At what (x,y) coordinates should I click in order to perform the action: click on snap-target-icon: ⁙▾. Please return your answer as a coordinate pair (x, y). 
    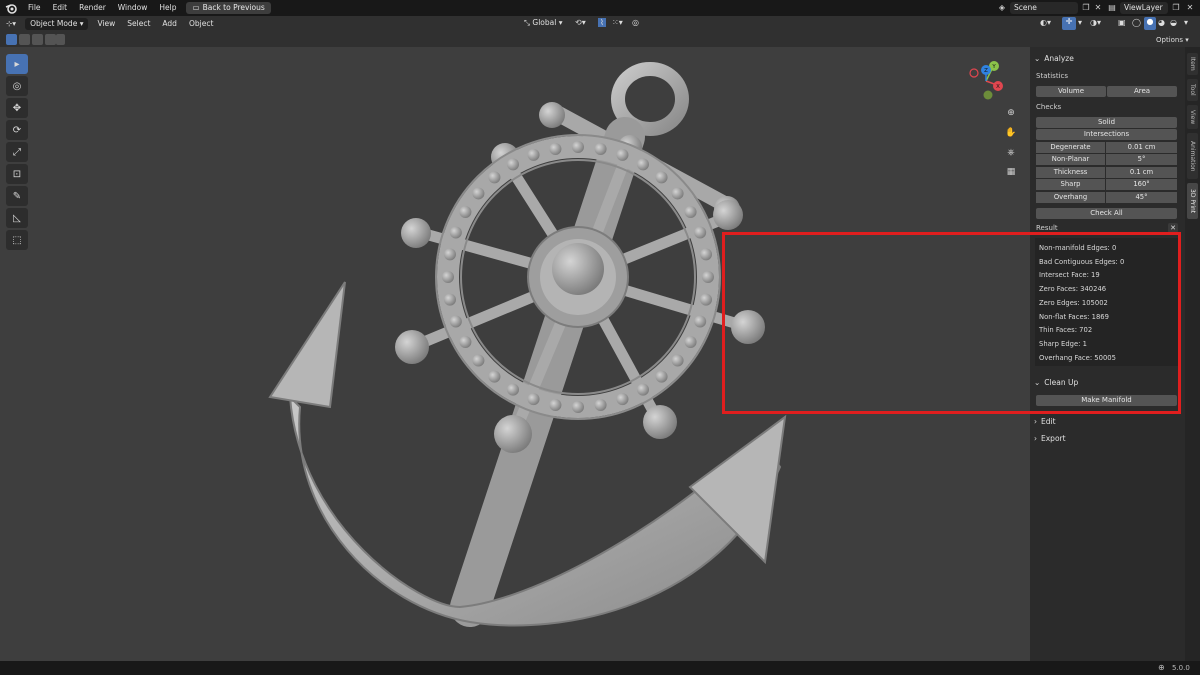
    Looking at the image, I should click on (617, 22).